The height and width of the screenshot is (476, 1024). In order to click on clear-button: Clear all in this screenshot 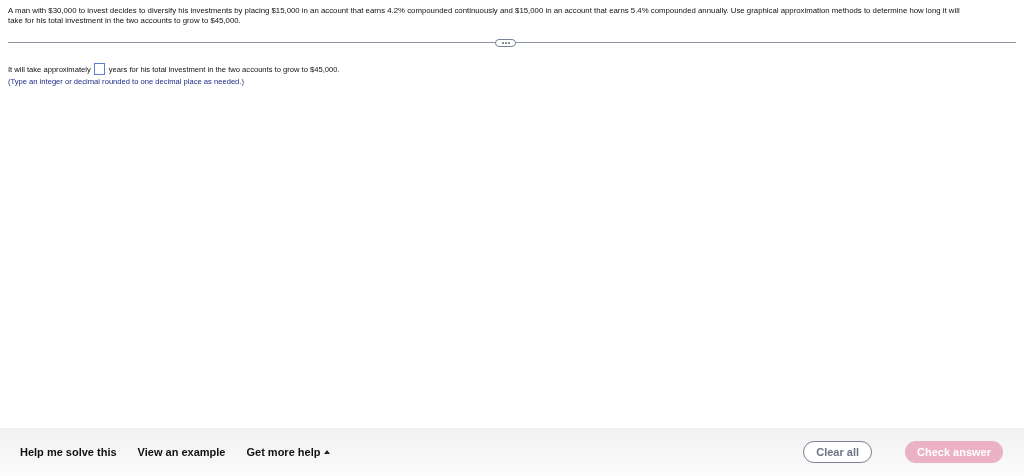, I will do `click(837, 452)`.